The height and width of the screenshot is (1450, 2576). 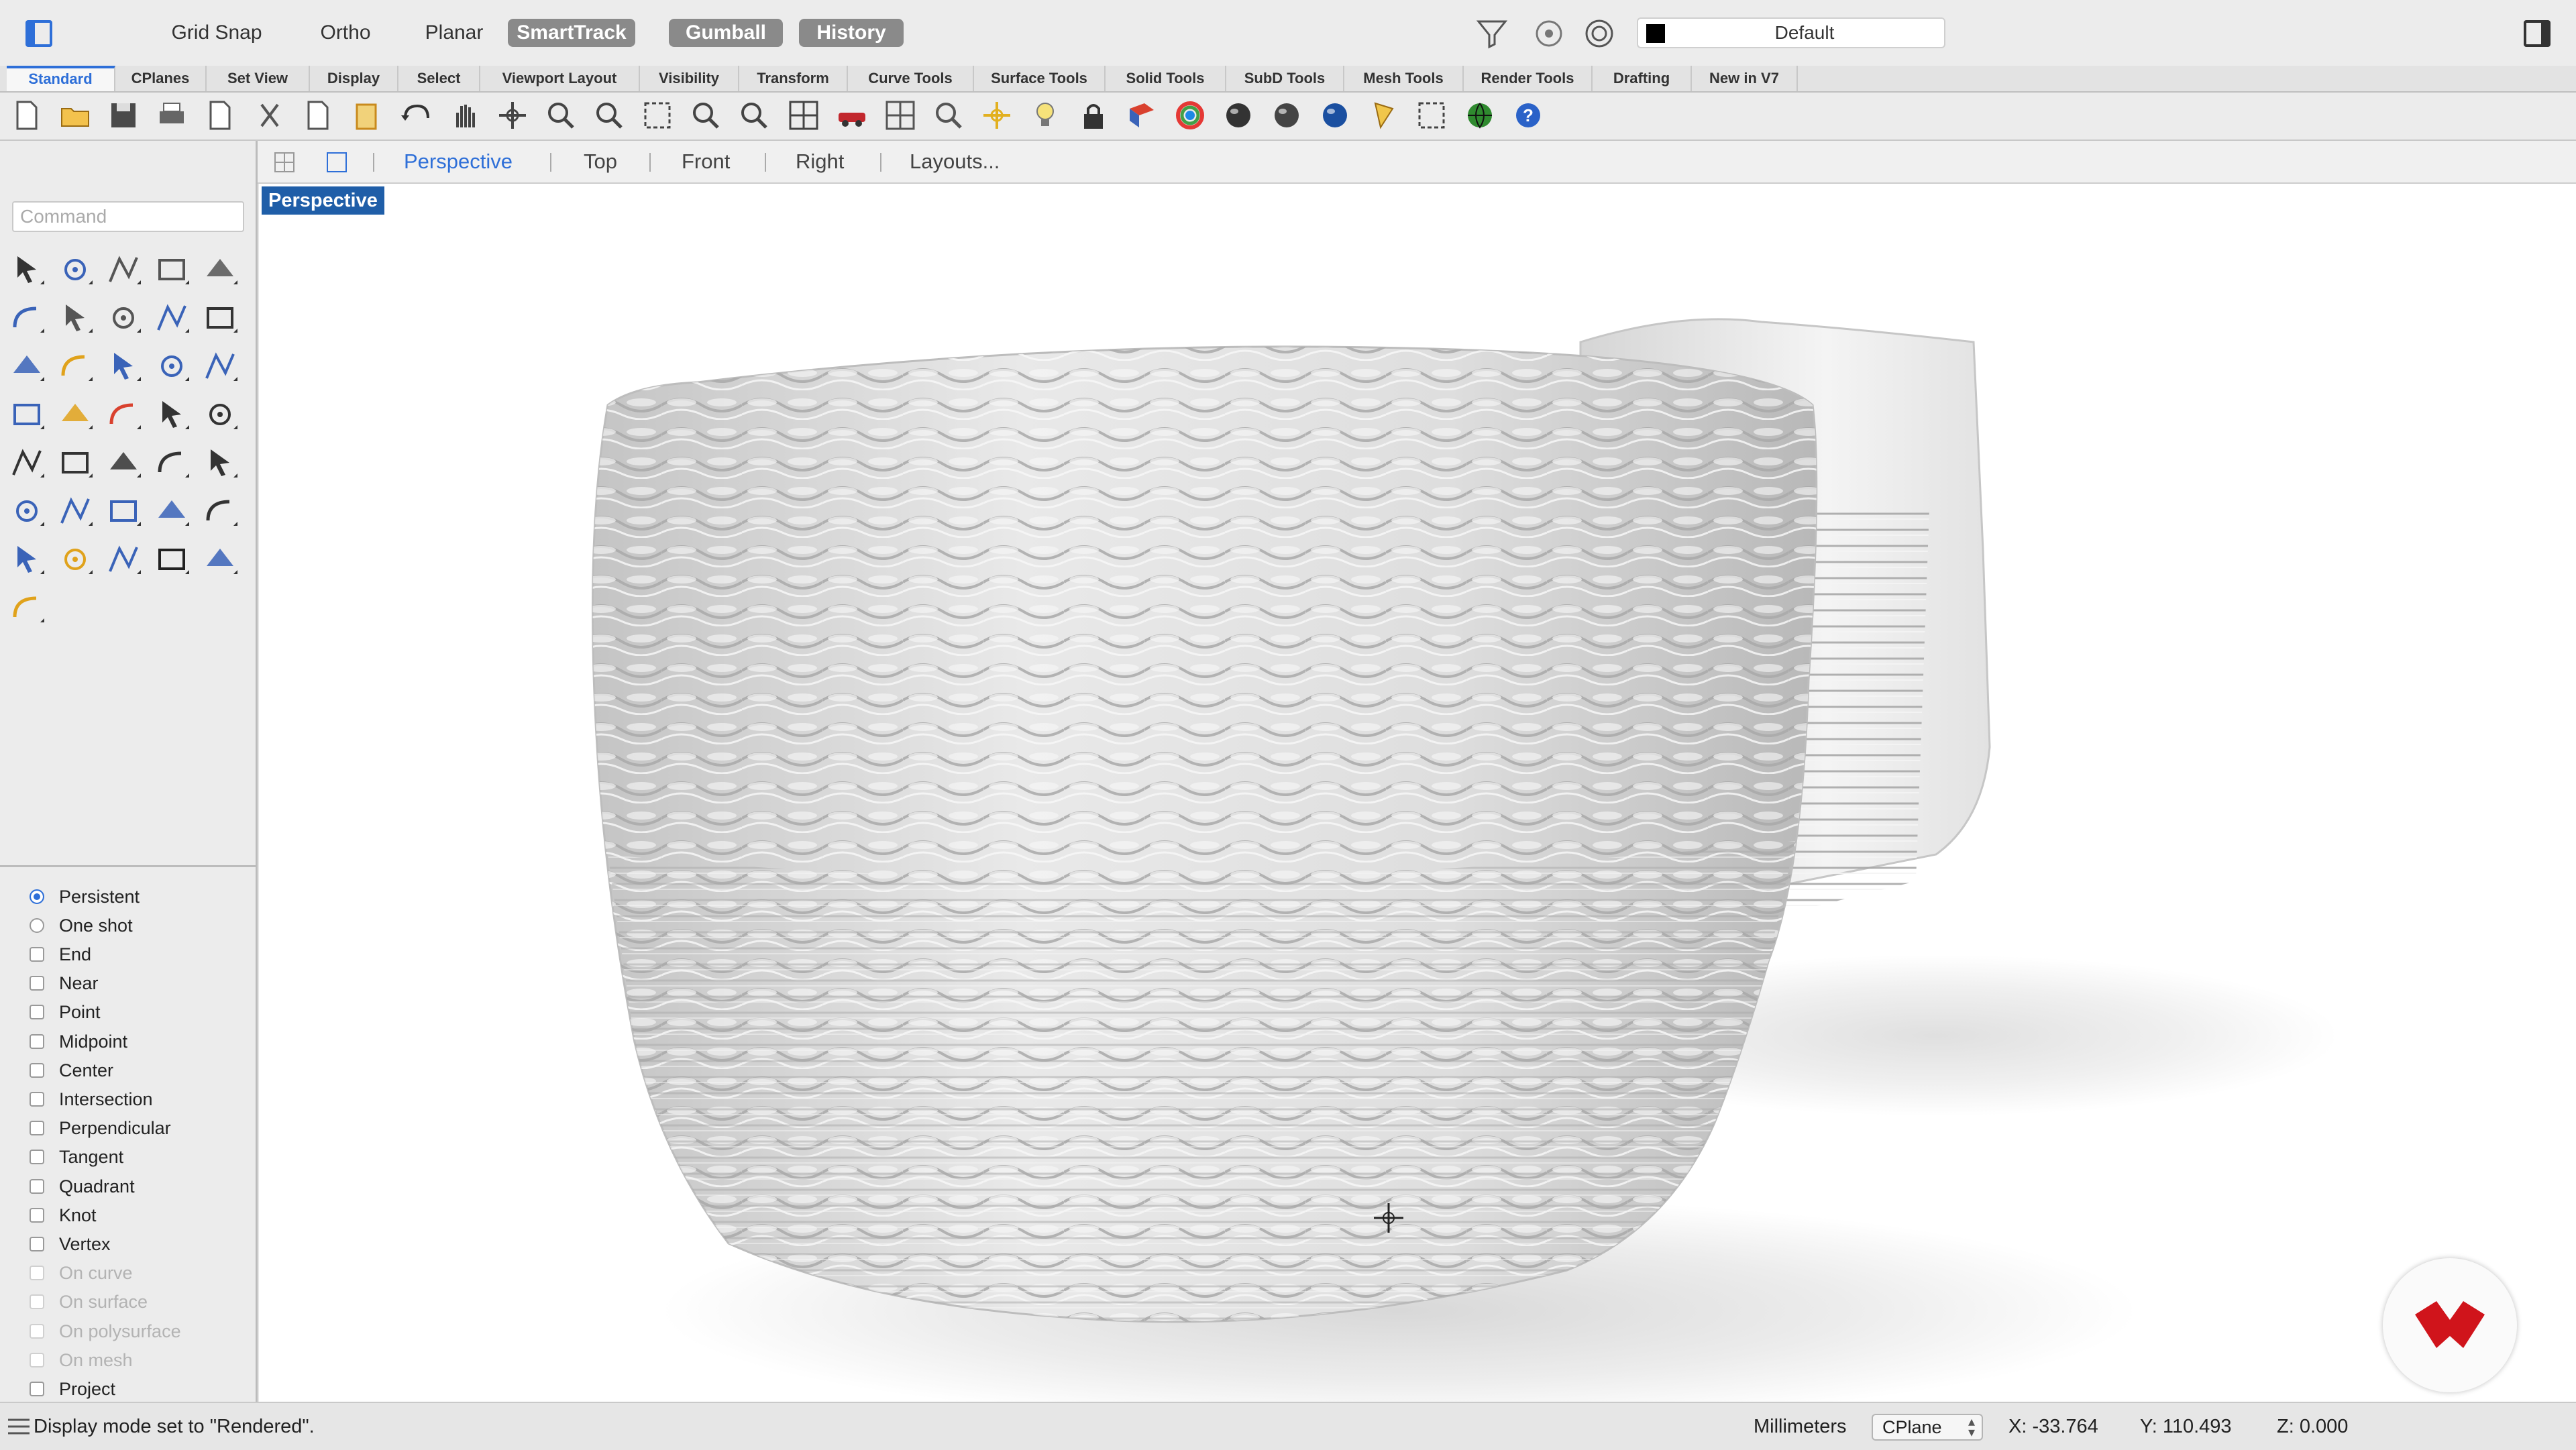 I want to click on polyline-icon, so click(x=123, y=269).